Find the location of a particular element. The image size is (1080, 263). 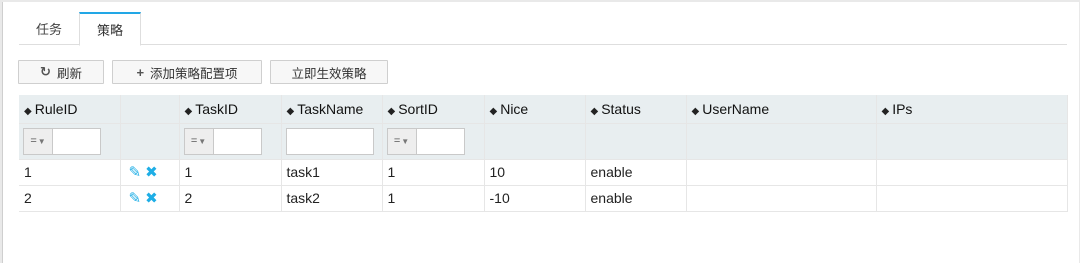

filter-taskname is located at coordinates (332, 141).